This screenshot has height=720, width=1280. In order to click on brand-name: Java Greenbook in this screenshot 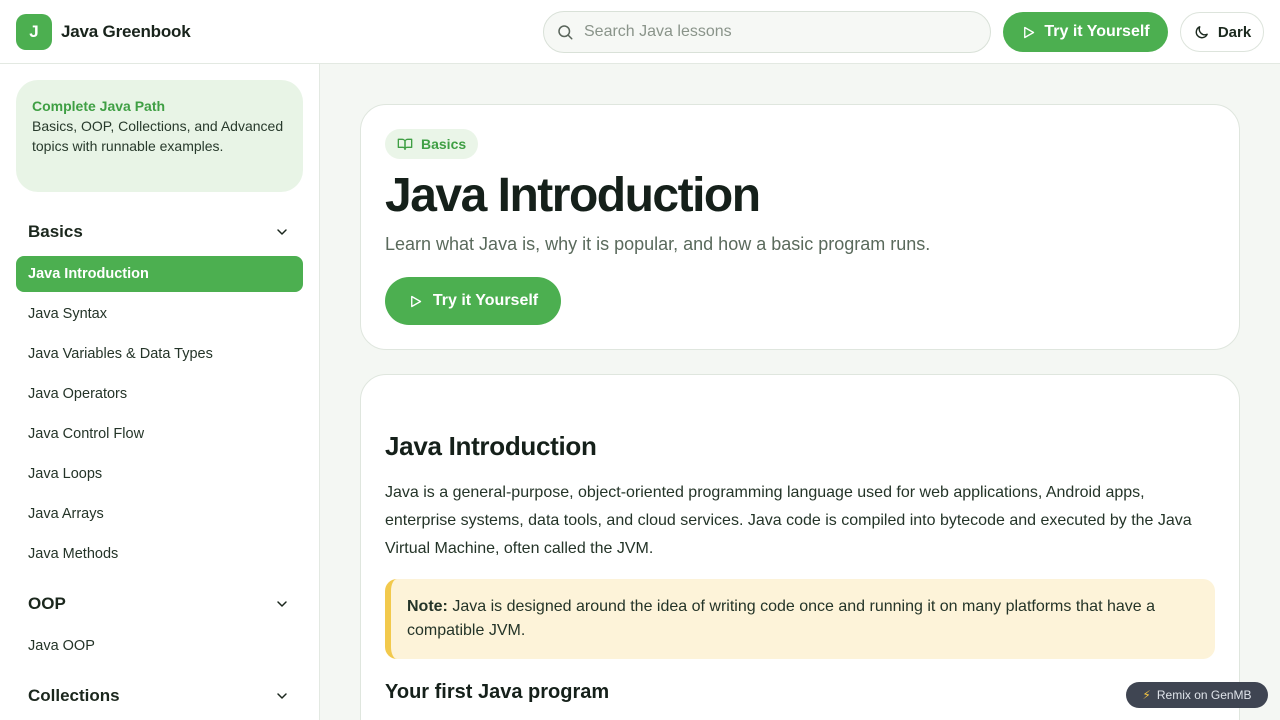, I will do `click(126, 31)`.